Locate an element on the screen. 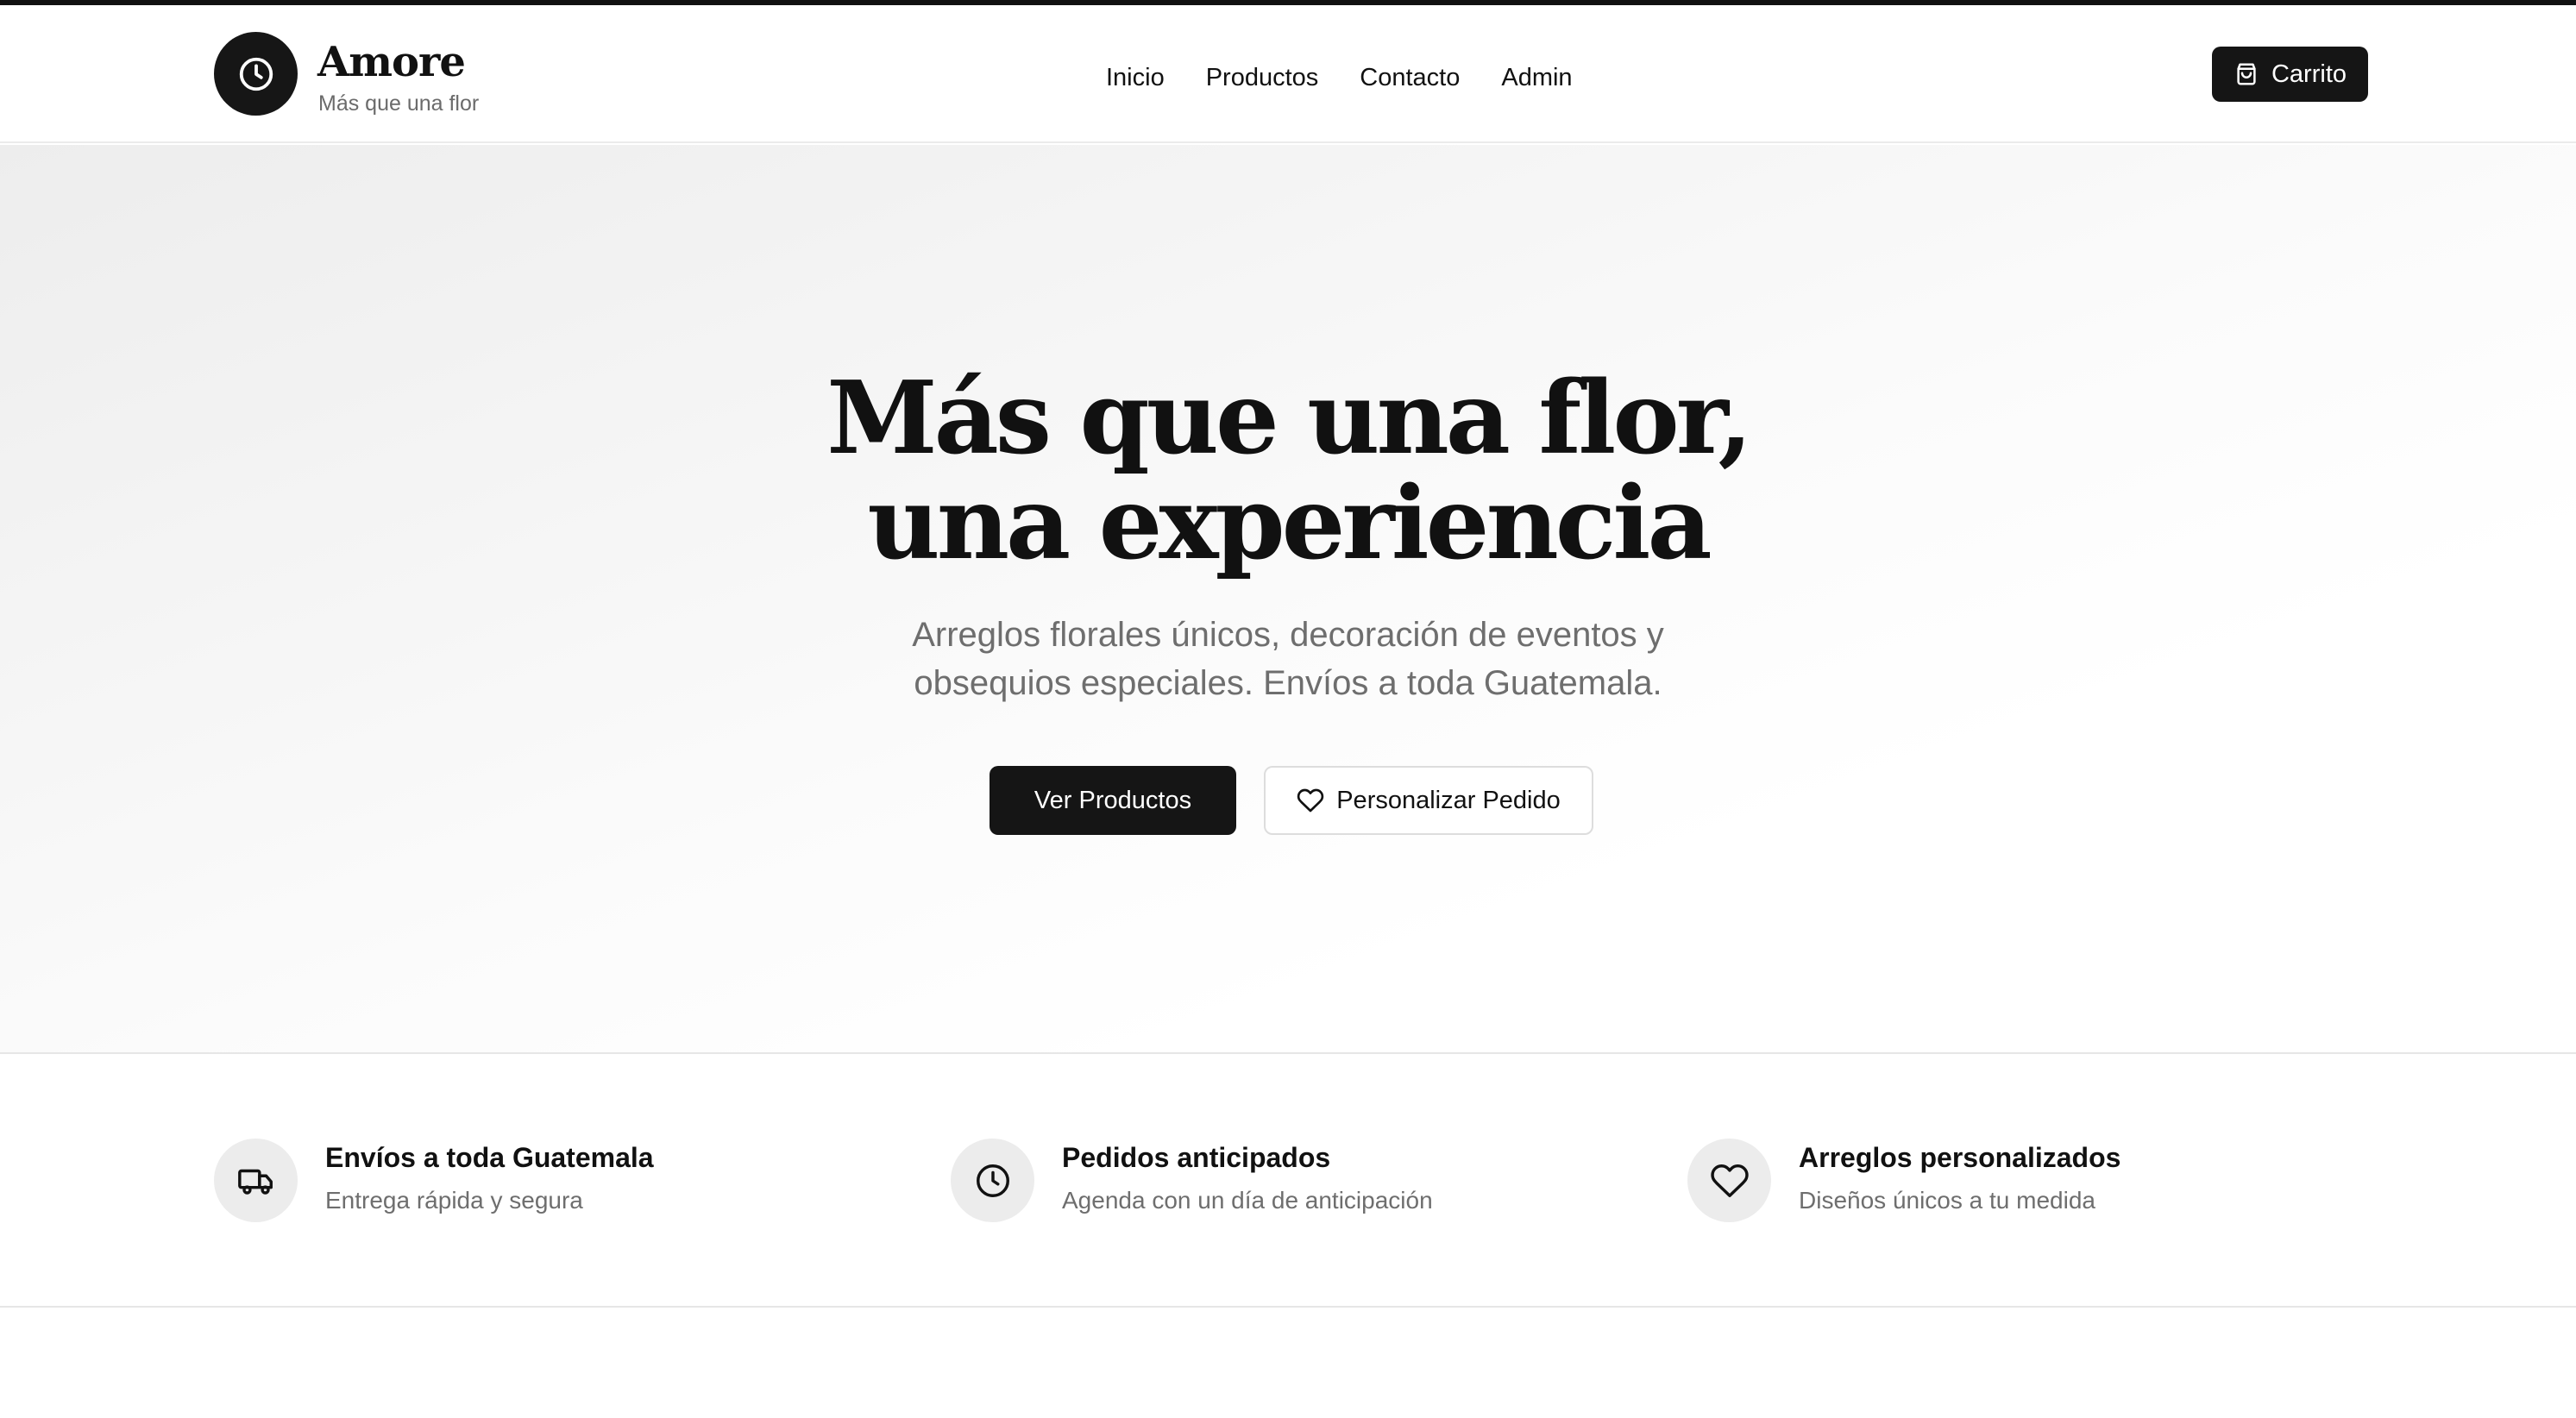  feature-title: Pedidos anticipados is located at coordinates (1196, 1157).